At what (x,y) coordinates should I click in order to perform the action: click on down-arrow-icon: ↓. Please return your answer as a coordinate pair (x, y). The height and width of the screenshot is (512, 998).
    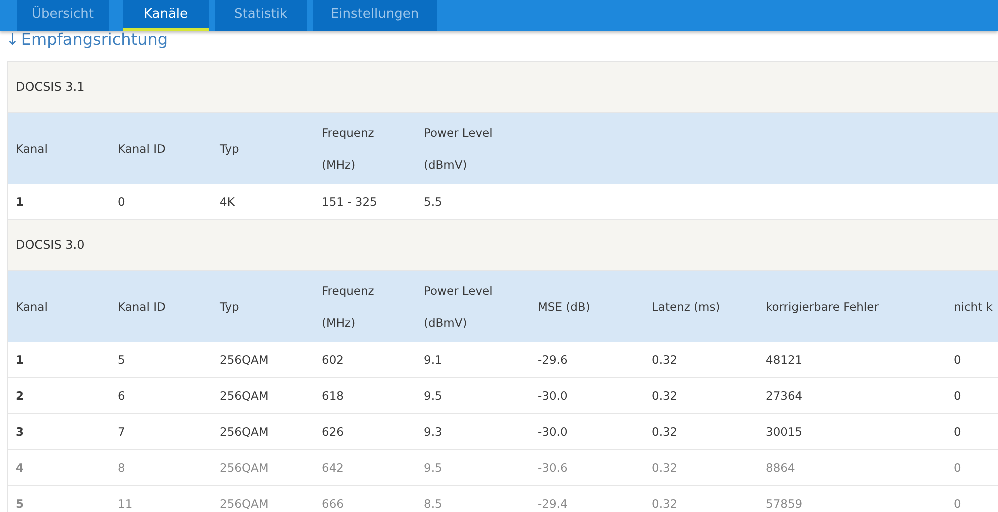
    Looking at the image, I should click on (13, 40).